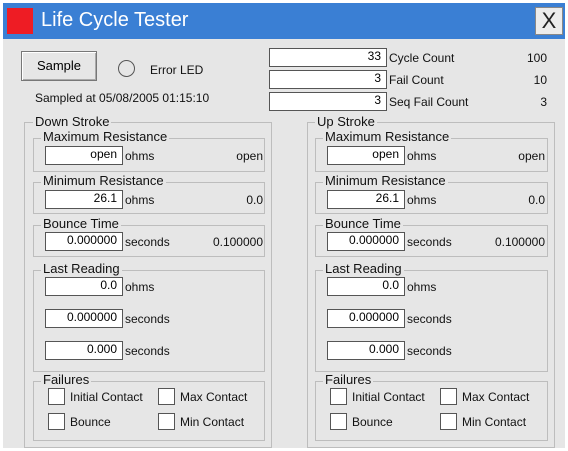 This screenshot has width=568, height=451. Describe the element at coordinates (284, 21) in the screenshot. I see `title-bar: Life Cycle Tester X` at that location.